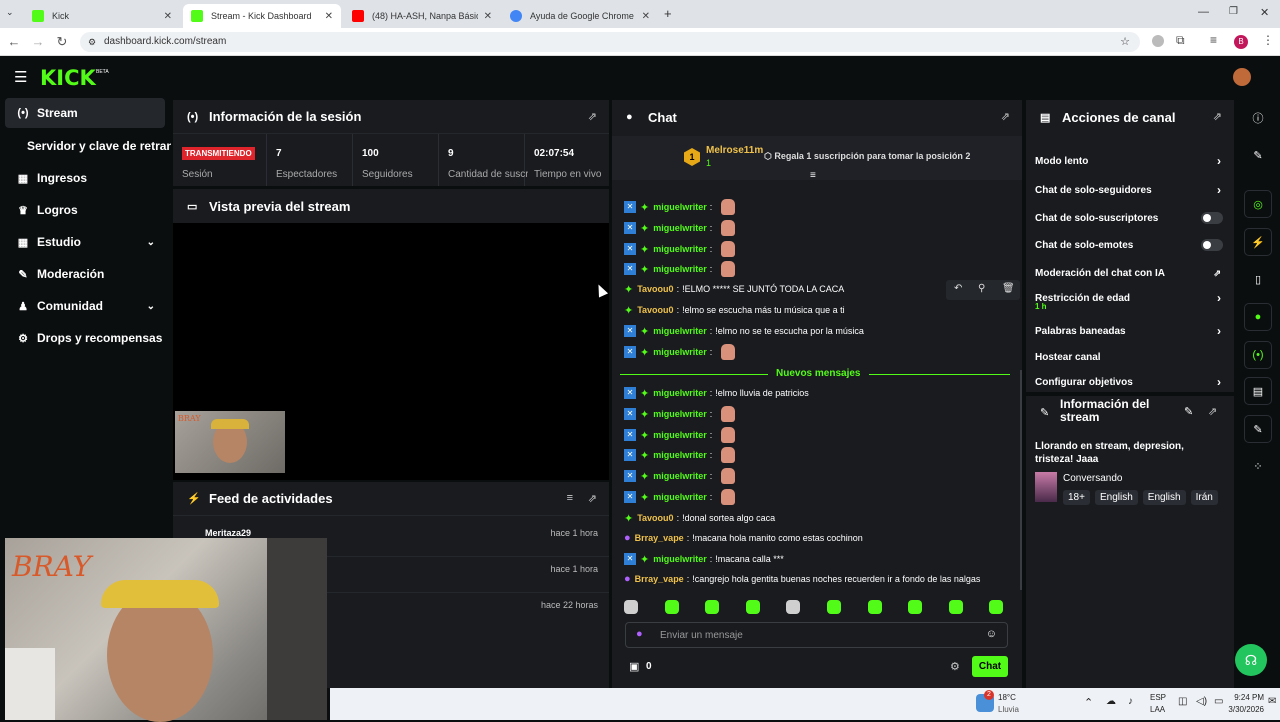 Image resolution: width=1280 pixels, height=722 pixels. I want to click on chat-scrollbar, so click(1021, 480).